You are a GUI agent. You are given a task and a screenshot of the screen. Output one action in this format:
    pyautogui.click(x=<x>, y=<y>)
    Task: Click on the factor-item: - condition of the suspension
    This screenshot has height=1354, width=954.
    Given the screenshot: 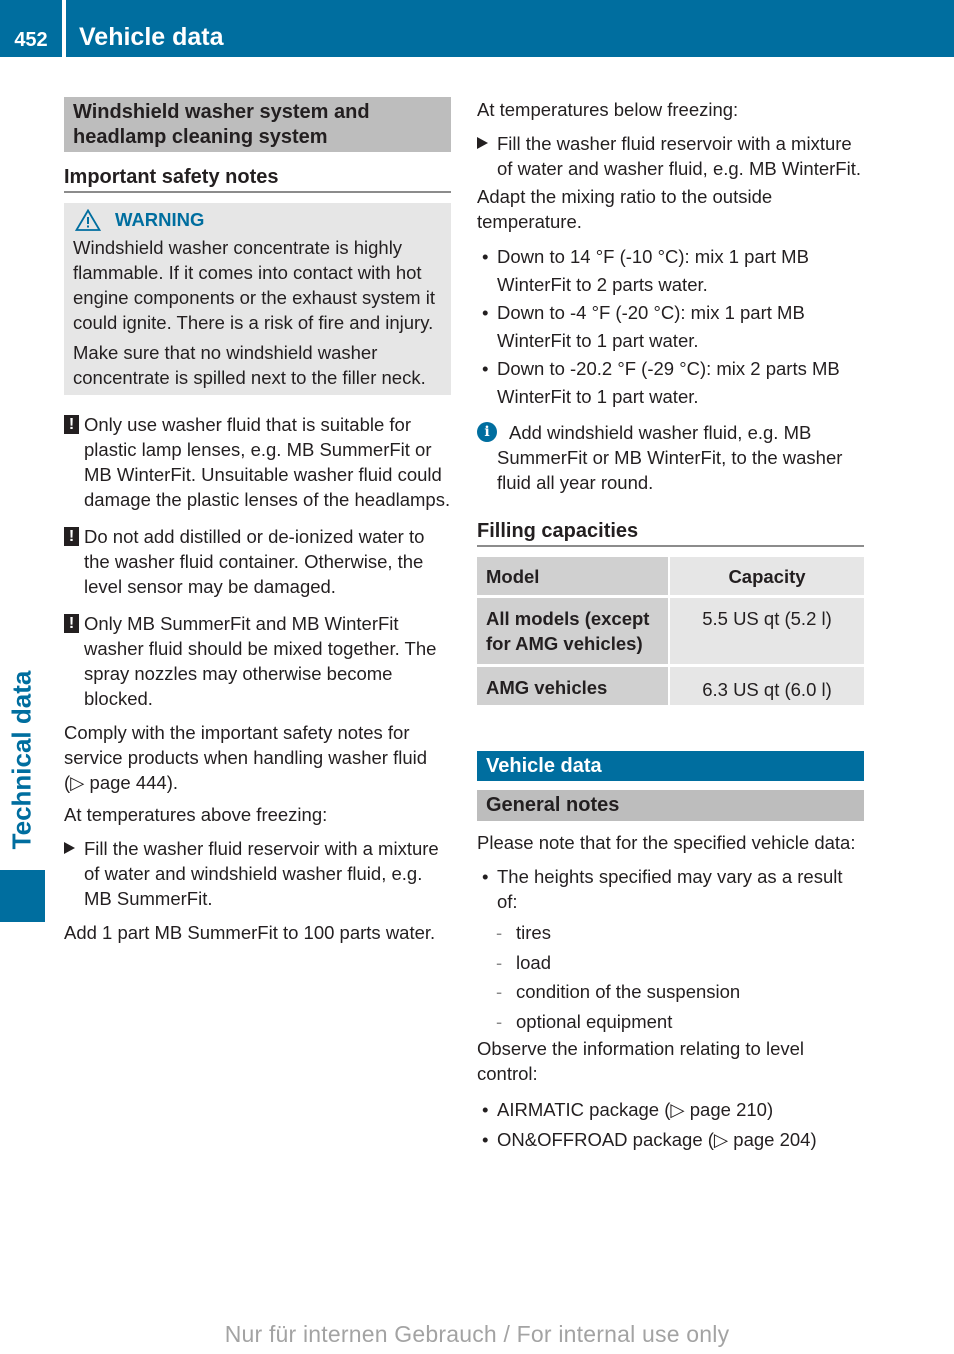 What is the action you would take?
    pyautogui.click(x=670, y=992)
    